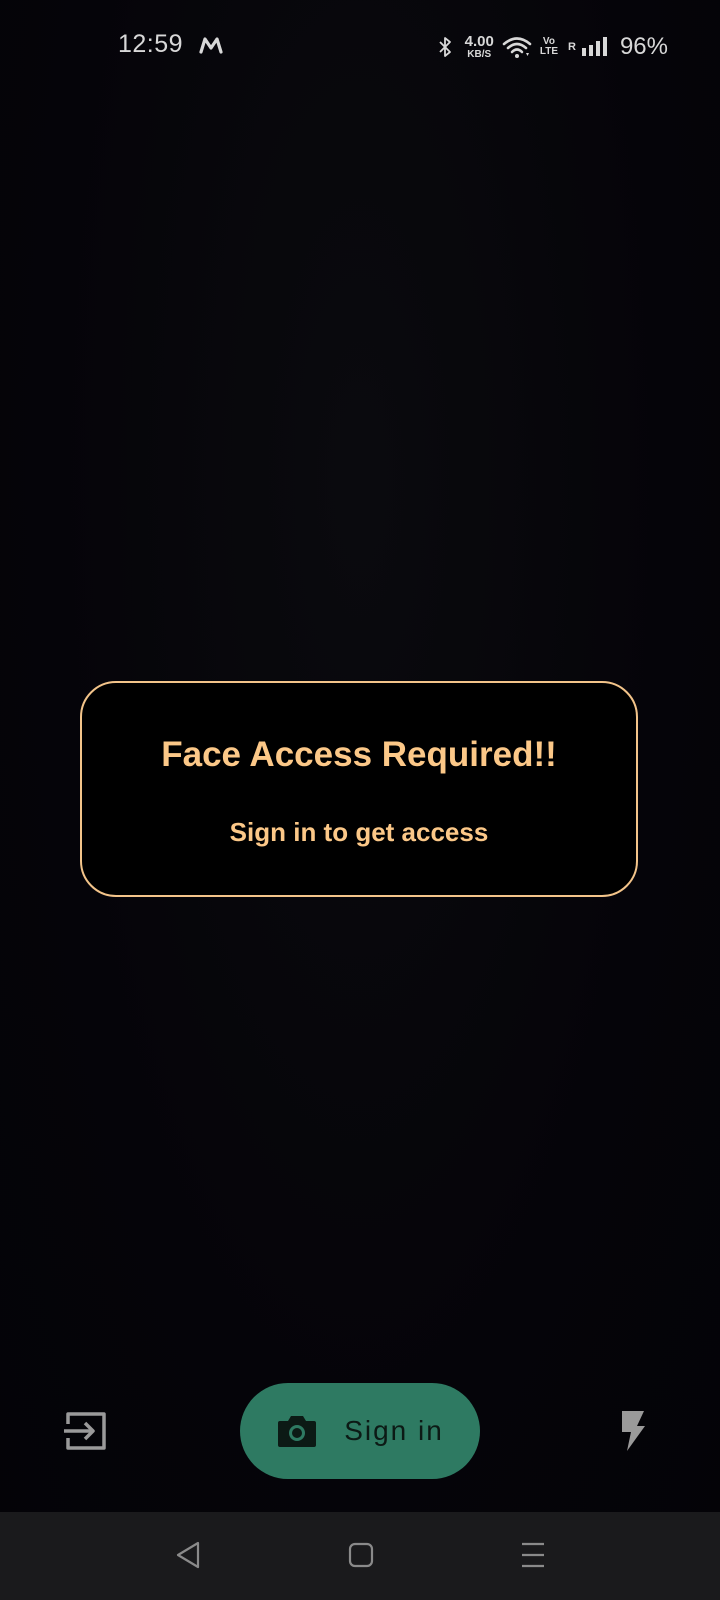 The height and width of the screenshot is (1600, 720). Describe the element at coordinates (297, 1431) in the screenshot. I see `camera-icon` at that location.